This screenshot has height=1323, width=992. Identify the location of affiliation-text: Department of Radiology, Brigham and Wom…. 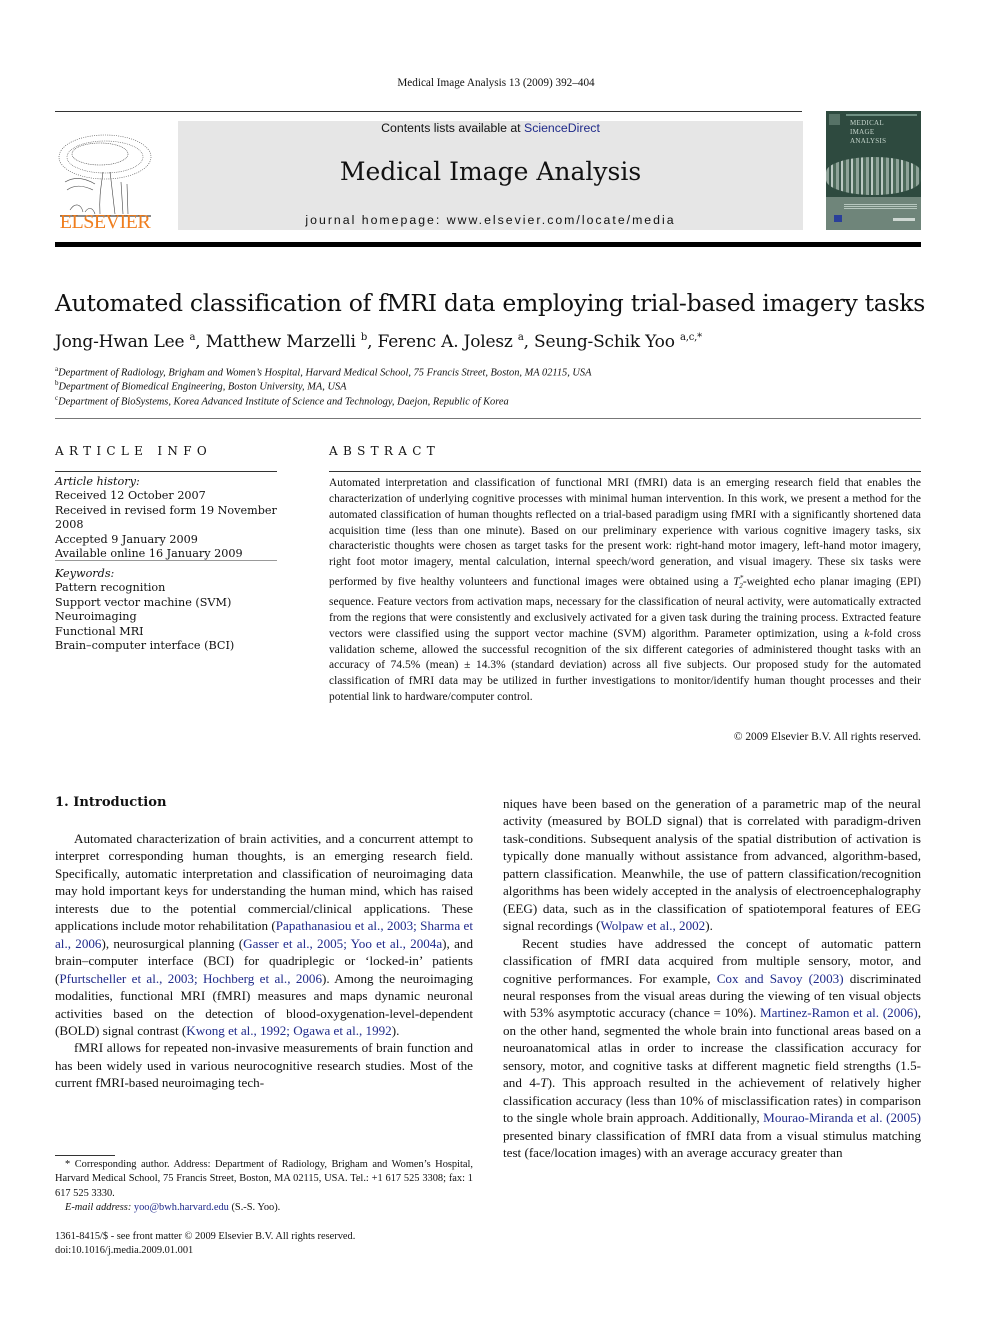
(325, 373).